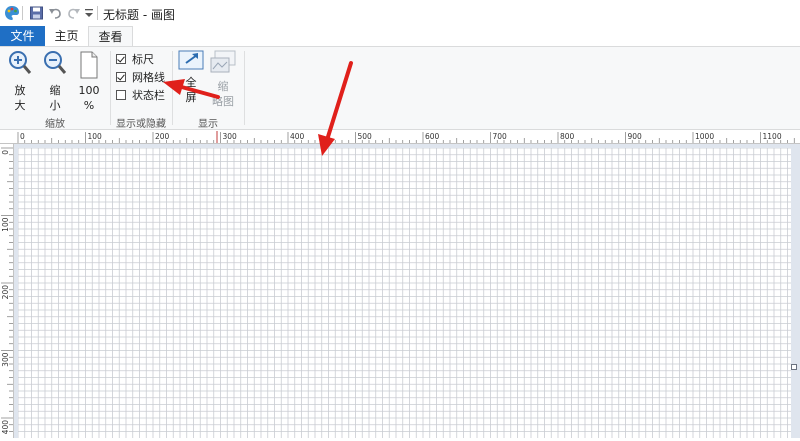 Image resolution: width=800 pixels, height=441 pixels. Describe the element at coordinates (432, 136) in the screenshot. I see `ruler-label: 600` at that location.